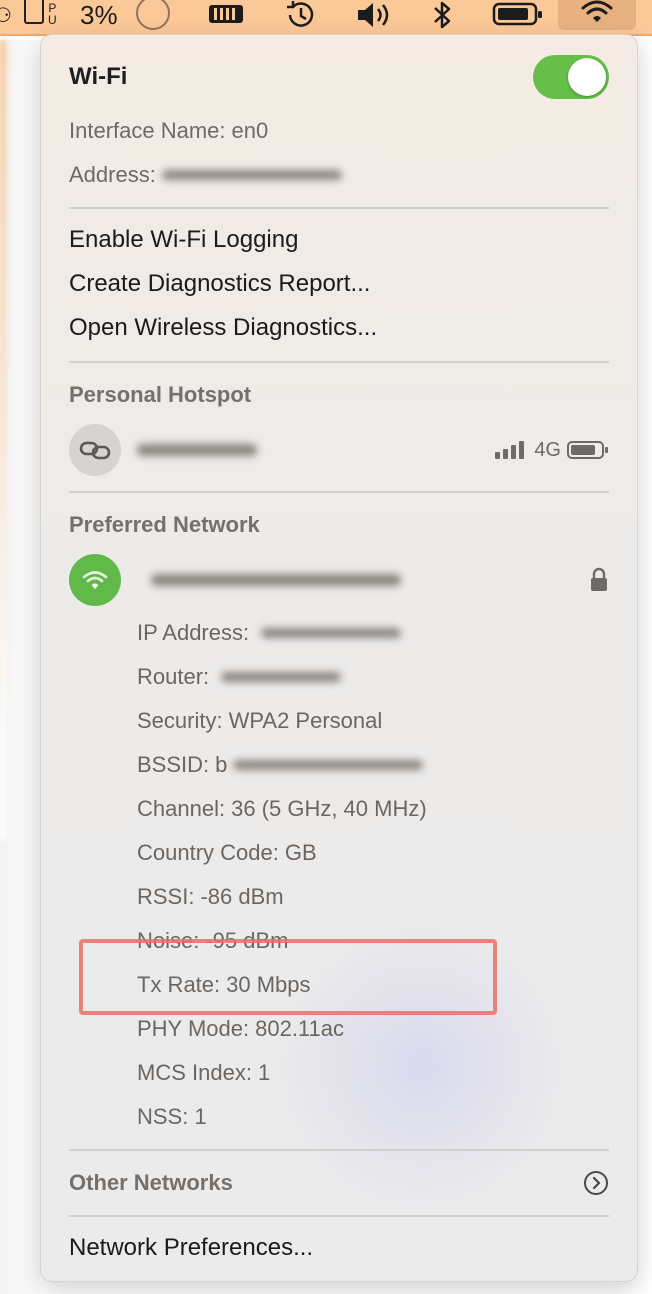  Describe the element at coordinates (173, 676) in the screenshot. I see `network-detail-label: Router:` at that location.